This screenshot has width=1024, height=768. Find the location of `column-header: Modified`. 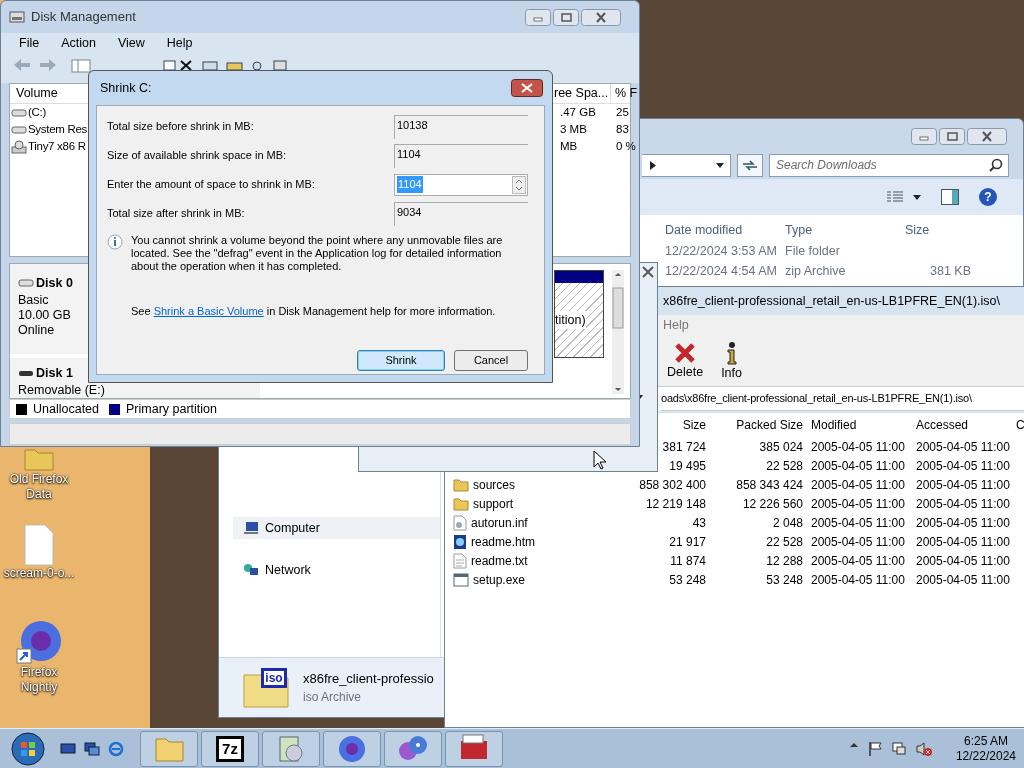

column-header: Modified is located at coordinates (831, 425).